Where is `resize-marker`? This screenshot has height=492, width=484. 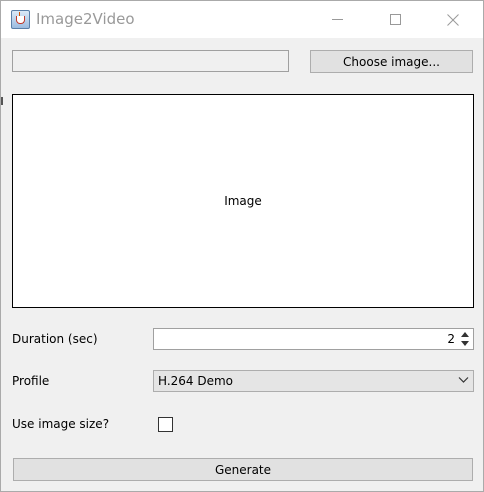
resize-marker is located at coordinates (2, 101).